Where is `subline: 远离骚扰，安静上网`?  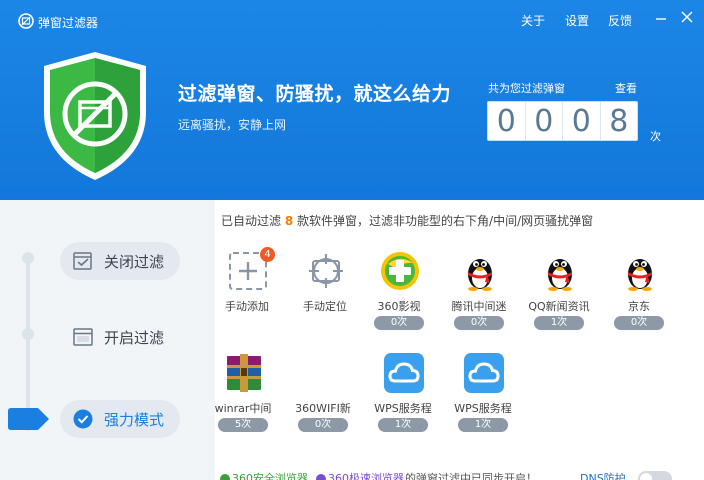 subline: 远离骚扰，安静上网 is located at coordinates (232, 125).